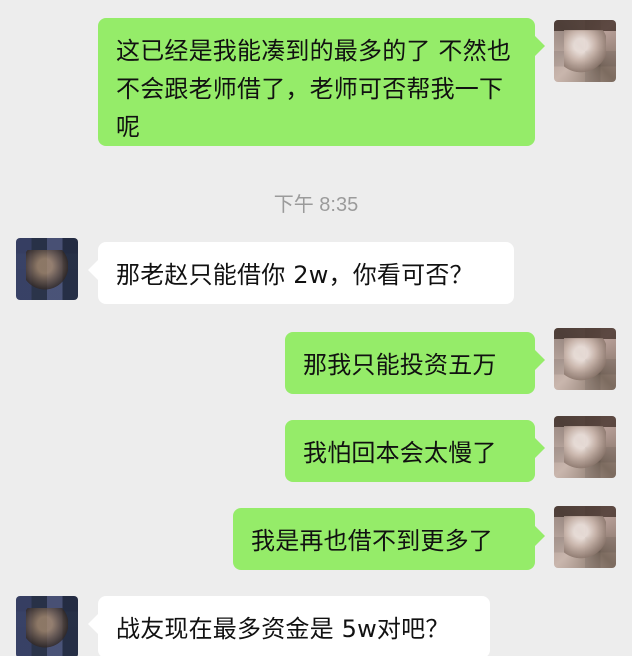 The width and height of the screenshot is (632, 656). I want to click on message-bubble: 我怕回本会太慢了, so click(415, 451).